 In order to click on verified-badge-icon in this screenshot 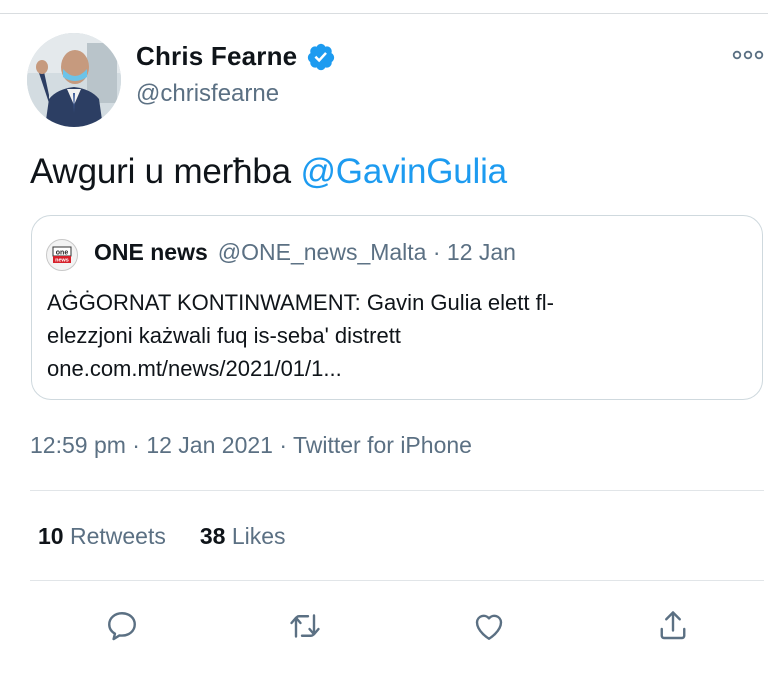, I will do `click(321, 57)`.